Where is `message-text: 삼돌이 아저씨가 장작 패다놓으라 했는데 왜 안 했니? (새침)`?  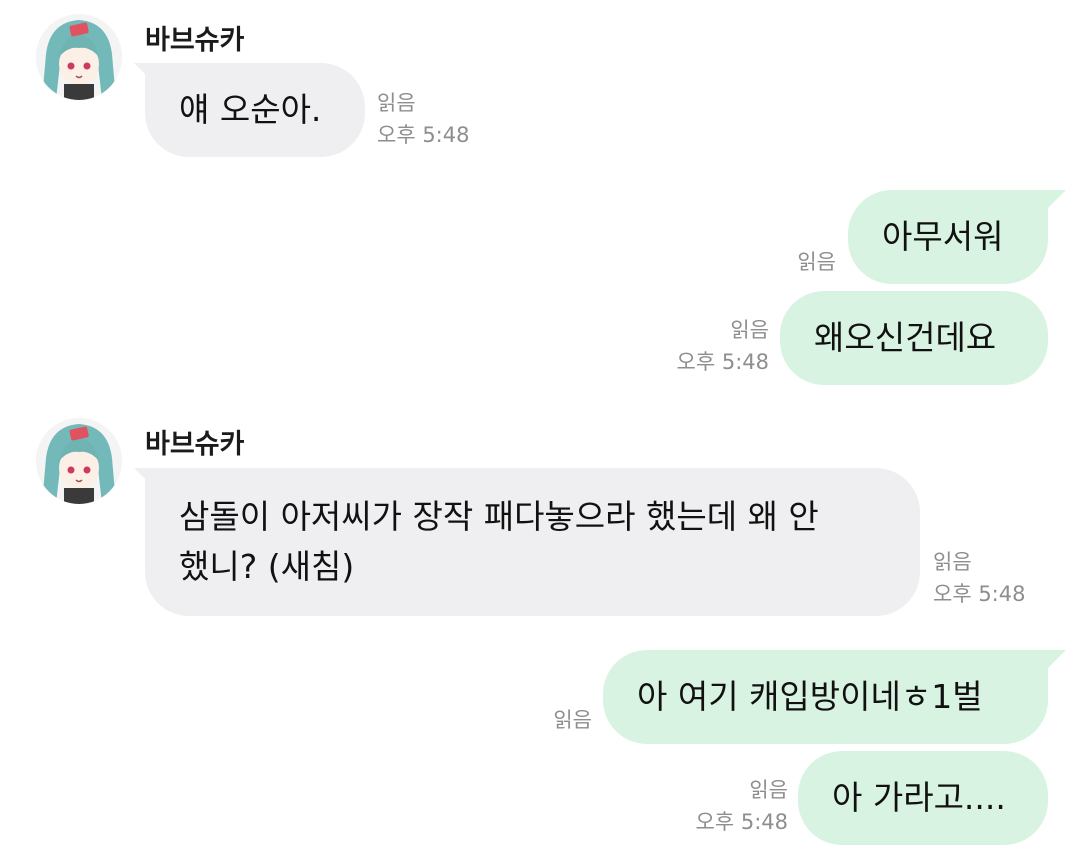
message-text: 삼돌이 아저씨가 장작 패다놓으라 했는데 왜 안 했니? (새침) is located at coordinates (499, 541).